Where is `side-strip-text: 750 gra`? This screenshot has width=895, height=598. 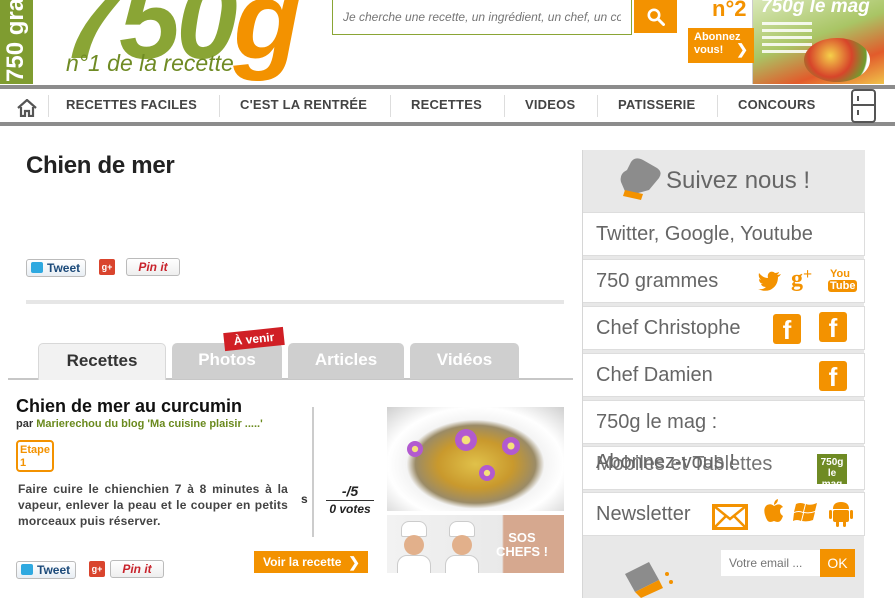 side-strip-text: 750 gra is located at coordinates (15, 41).